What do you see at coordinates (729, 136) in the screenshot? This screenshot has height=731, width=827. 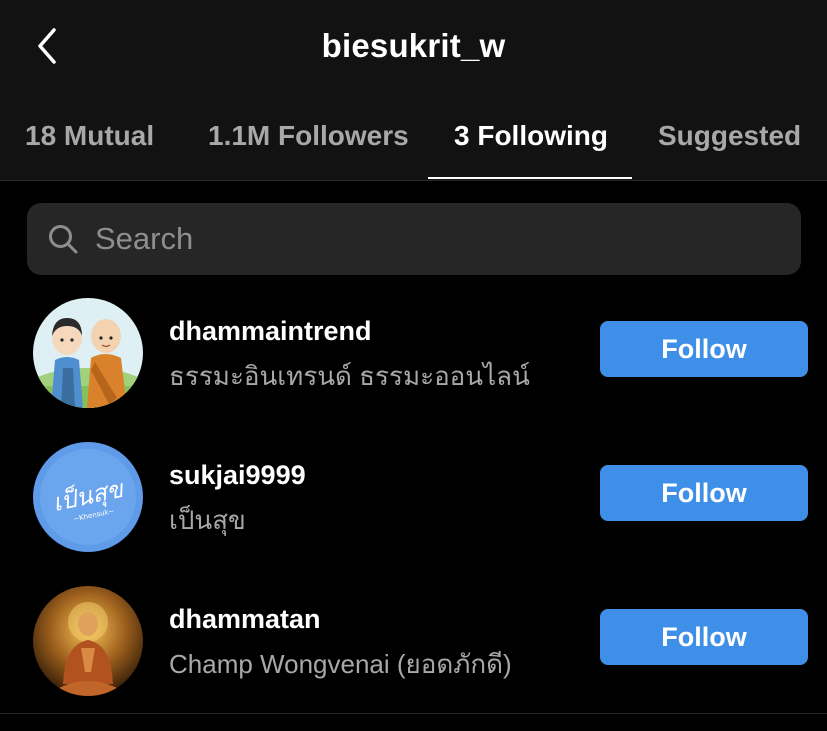 I see `tab-suggested: Suggested` at bounding box center [729, 136].